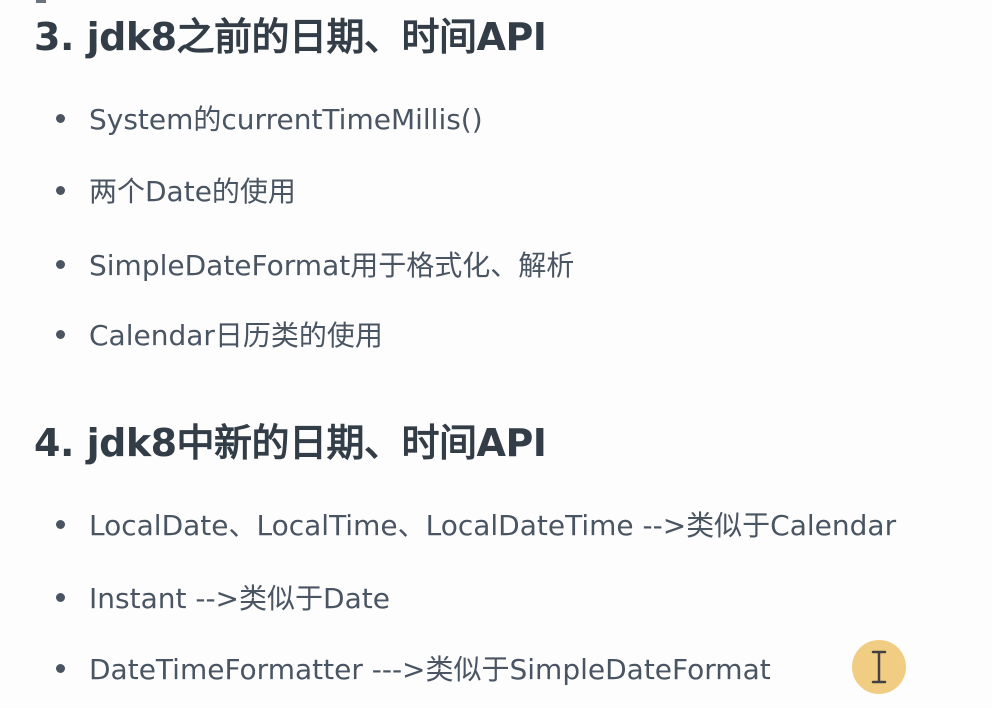  I want to click on divider, so click(41, 1).